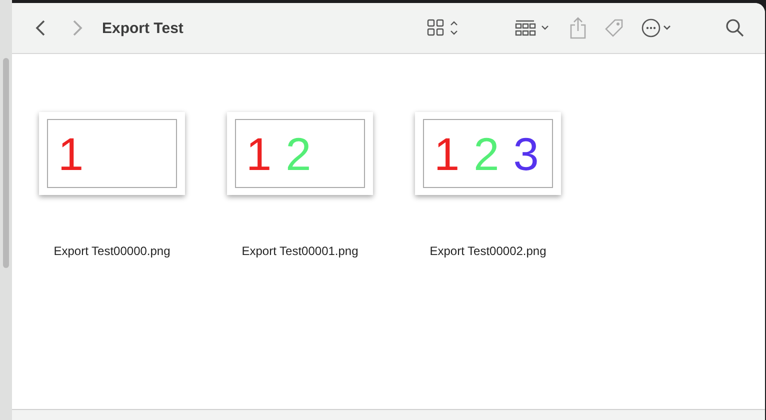  I want to click on file-thumbnail: 1, so click(112, 153).